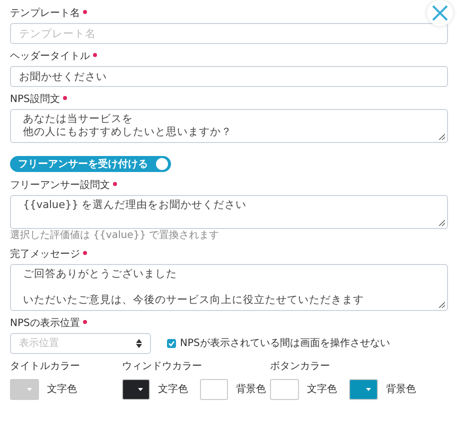 Image resolution: width=457 pixels, height=440 pixels. Describe the element at coordinates (78, 119) in the screenshot. I see `text-line: あなたは当サービスを` at that location.